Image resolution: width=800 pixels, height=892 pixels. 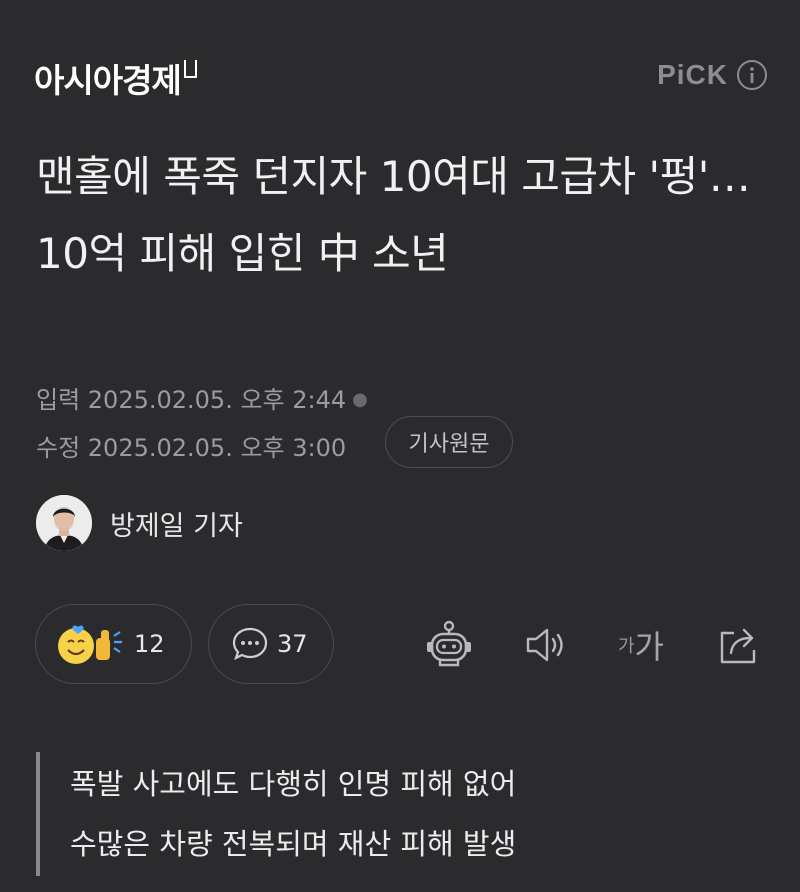 What do you see at coordinates (90, 644) in the screenshot?
I see `emoji-reaction-icon` at bounding box center [90, 644].